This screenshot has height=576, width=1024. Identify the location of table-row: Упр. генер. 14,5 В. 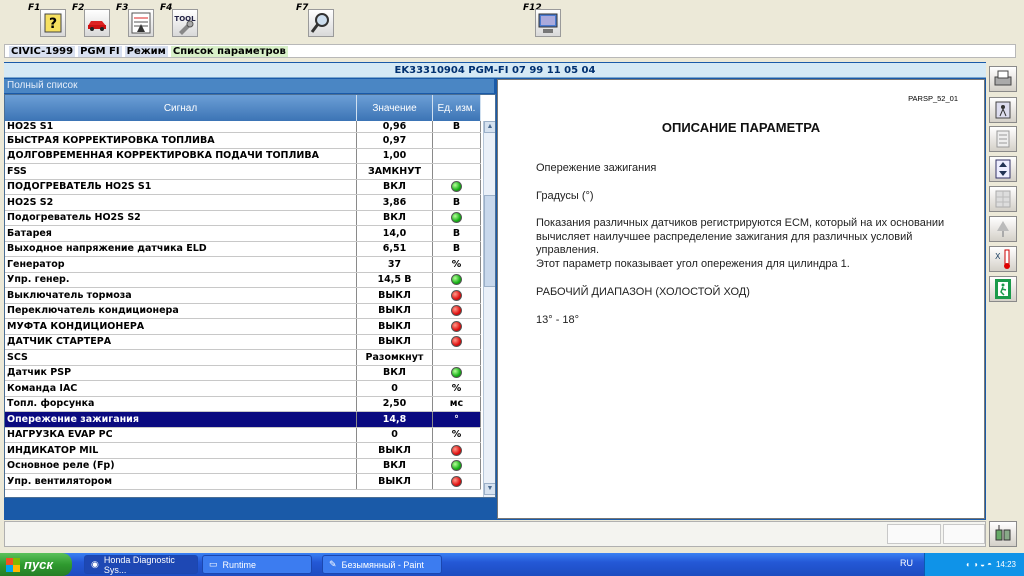
(243, 280).